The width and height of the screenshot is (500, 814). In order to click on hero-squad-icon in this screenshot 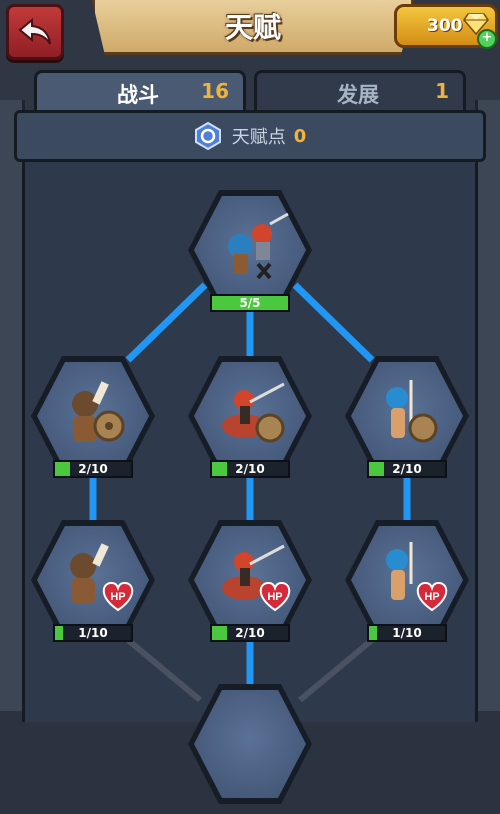, I will do `click(258, 246)`.